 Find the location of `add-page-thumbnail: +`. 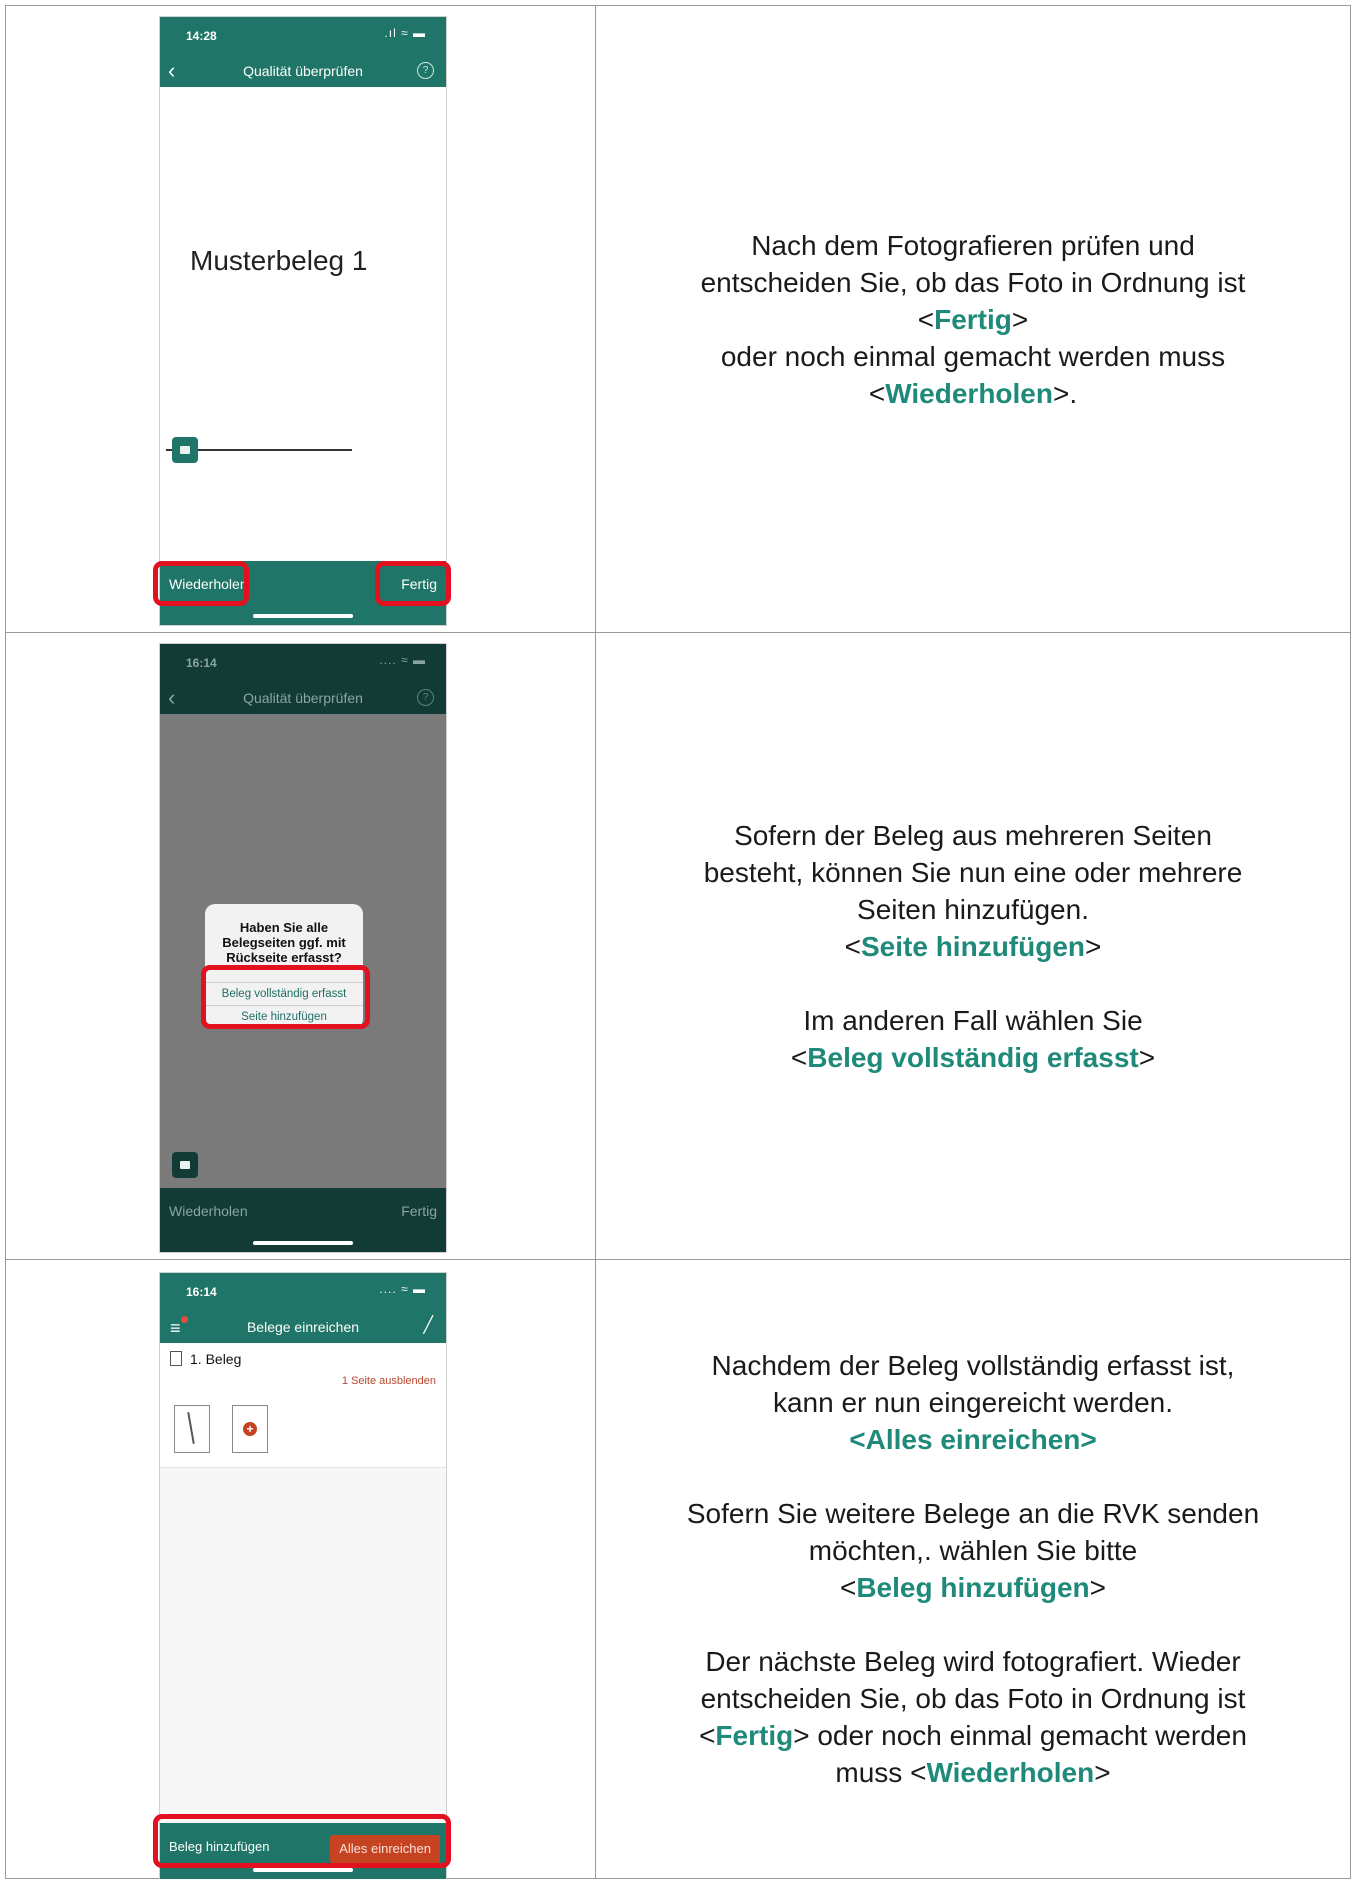

add-page-thumbnail: + is located at coordinates (250, 1429).